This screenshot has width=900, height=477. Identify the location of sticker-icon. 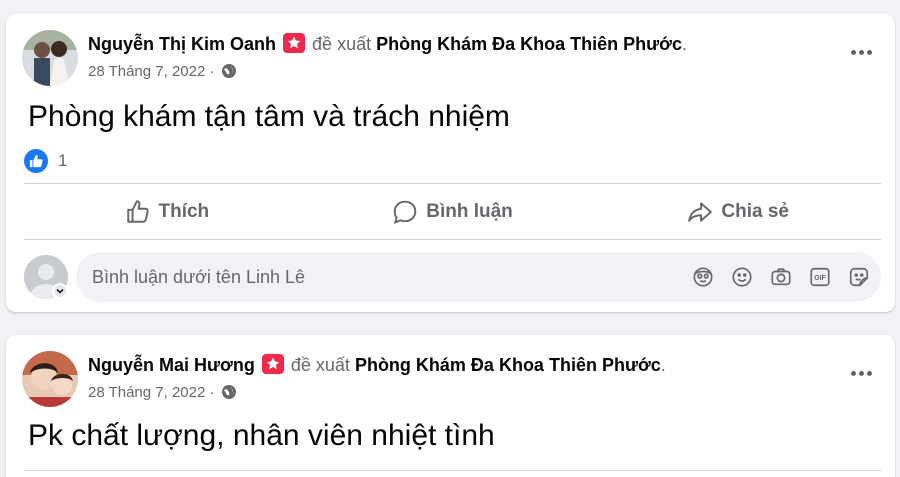
(859, 277).